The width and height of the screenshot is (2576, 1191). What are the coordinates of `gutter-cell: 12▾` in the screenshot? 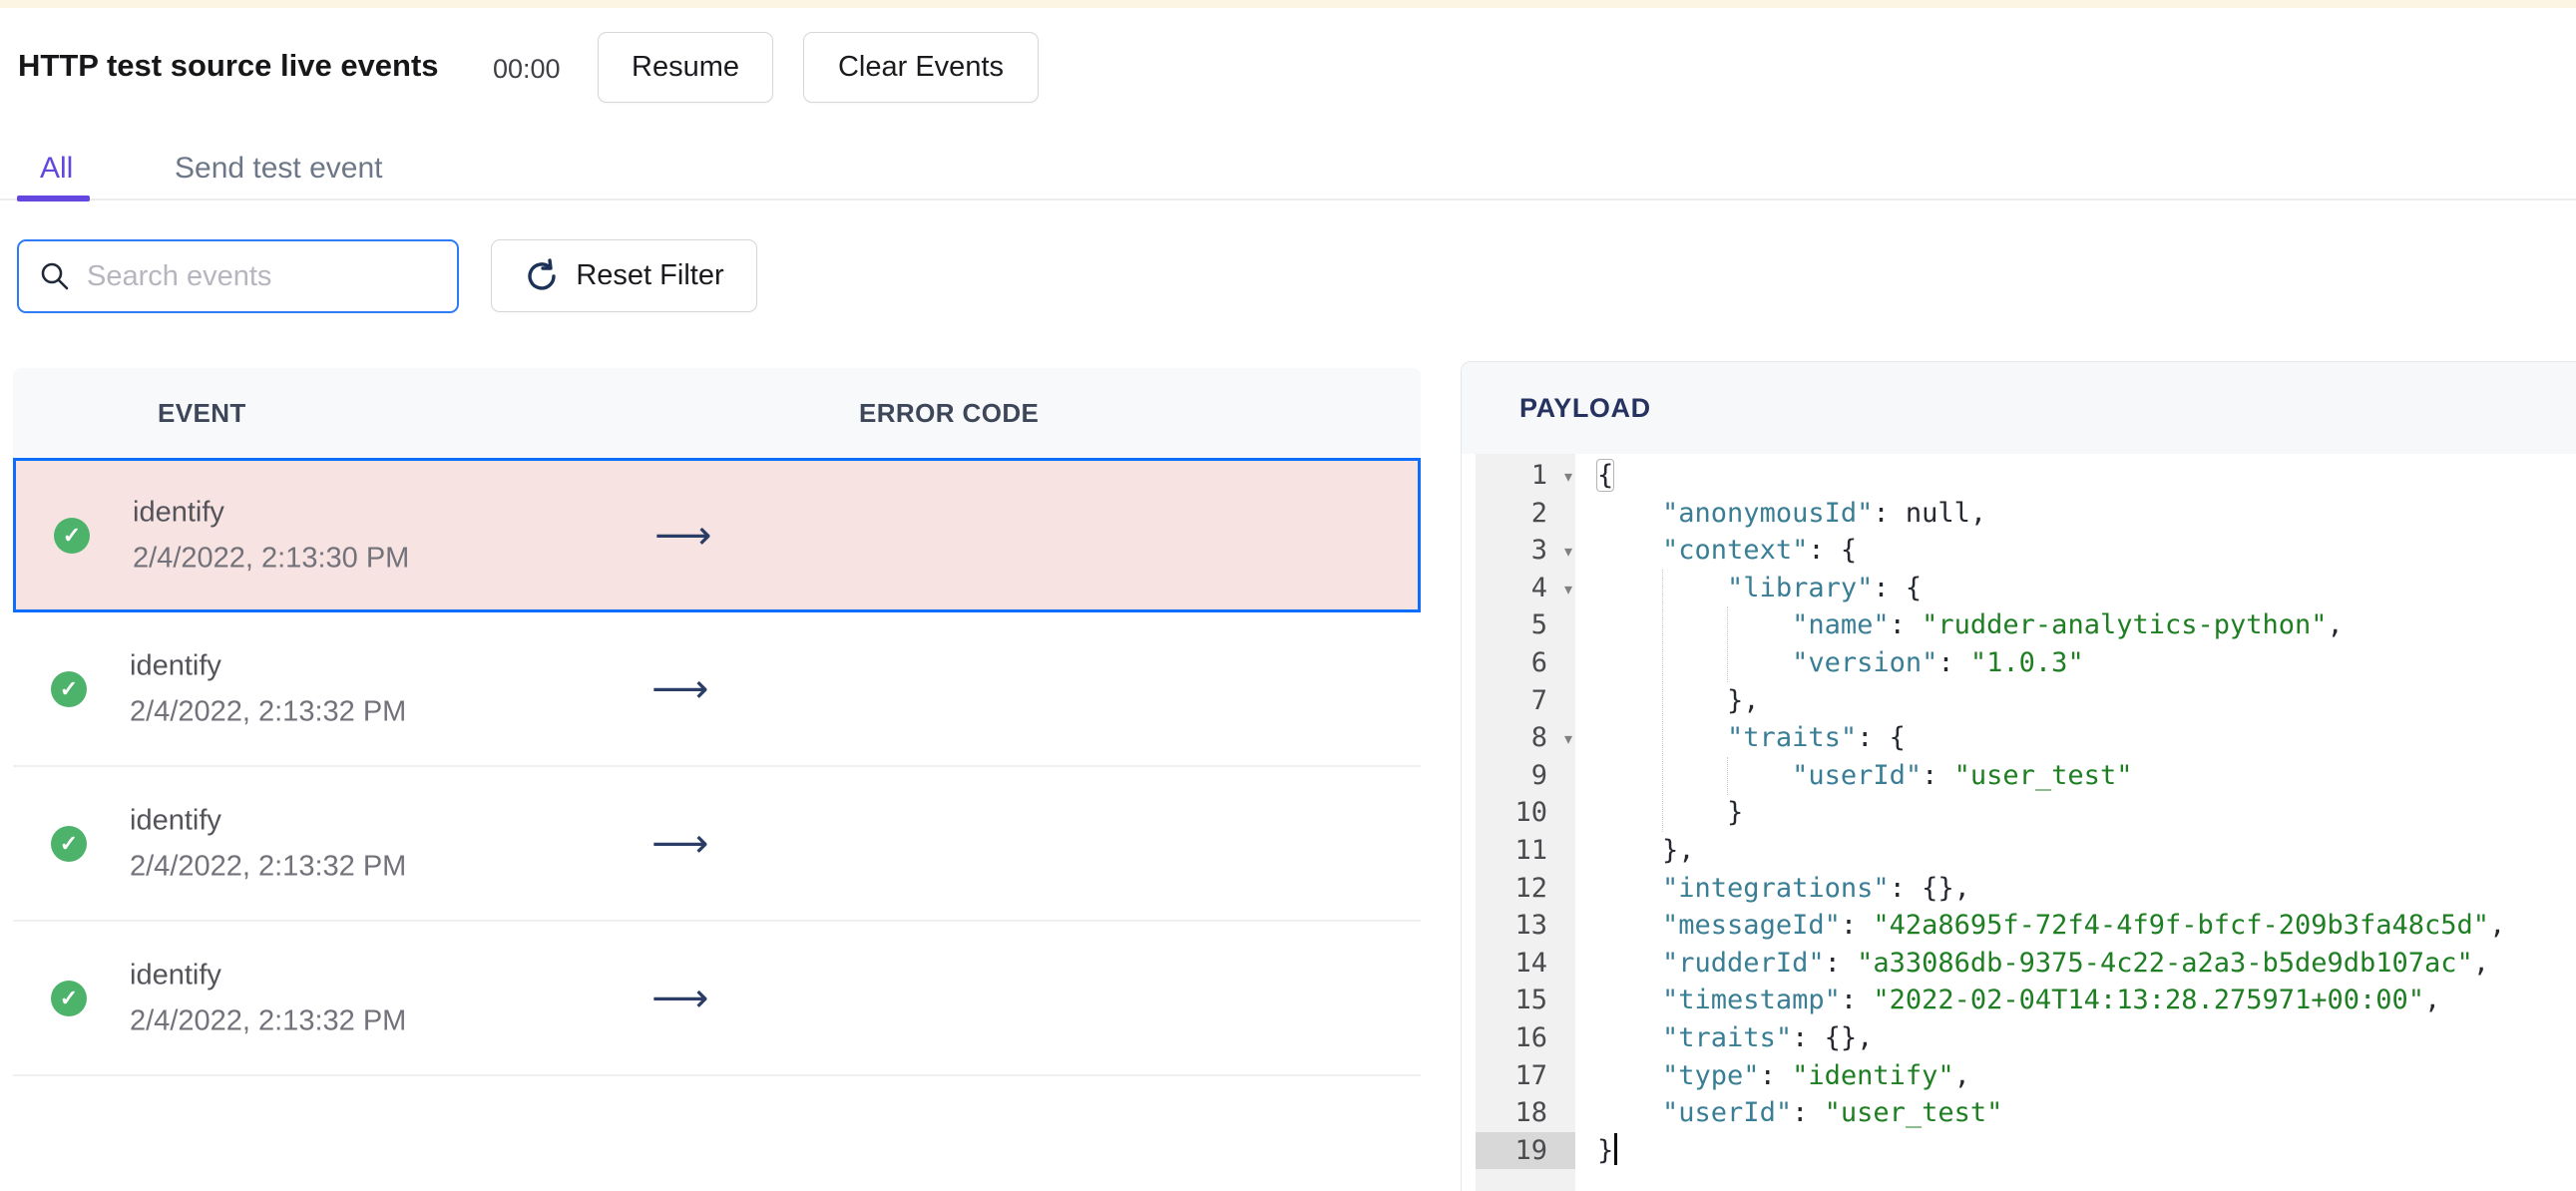 It's located at (1525, 889).